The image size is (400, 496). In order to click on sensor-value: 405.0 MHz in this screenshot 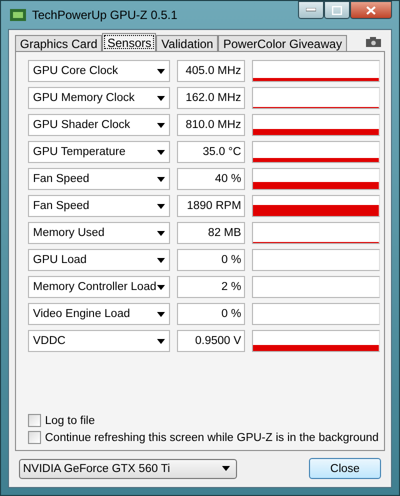, I will do `click(211, 71)`.